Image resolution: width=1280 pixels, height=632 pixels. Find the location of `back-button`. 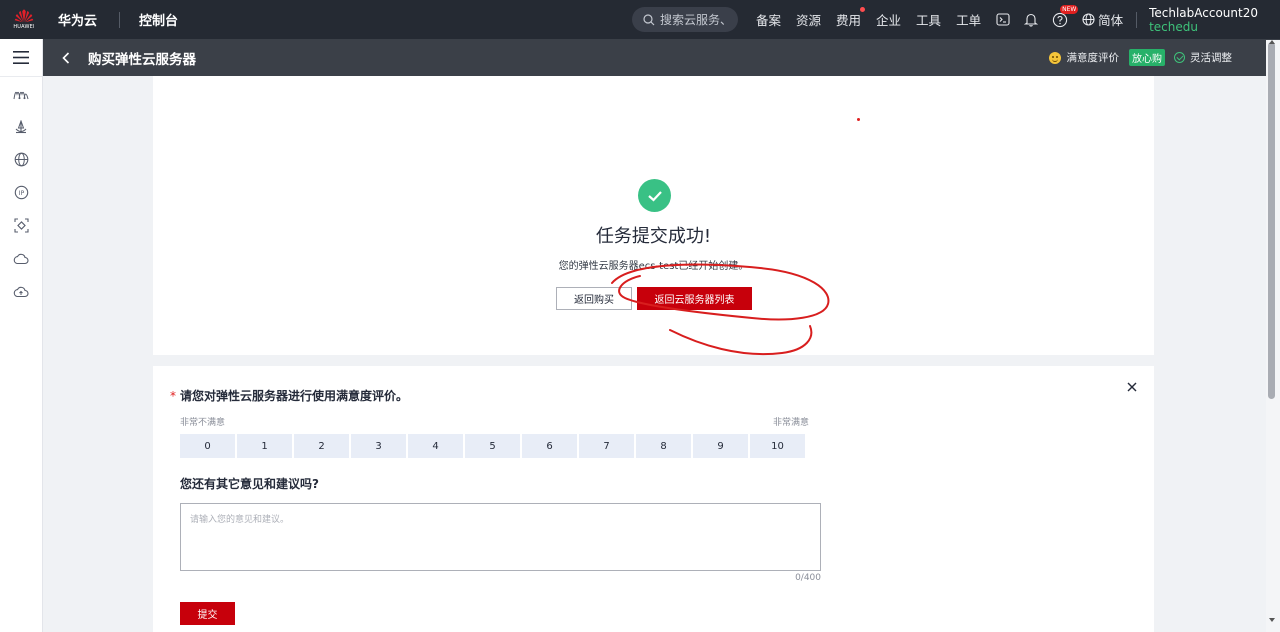

back-button is located at coordinates (65, 57).